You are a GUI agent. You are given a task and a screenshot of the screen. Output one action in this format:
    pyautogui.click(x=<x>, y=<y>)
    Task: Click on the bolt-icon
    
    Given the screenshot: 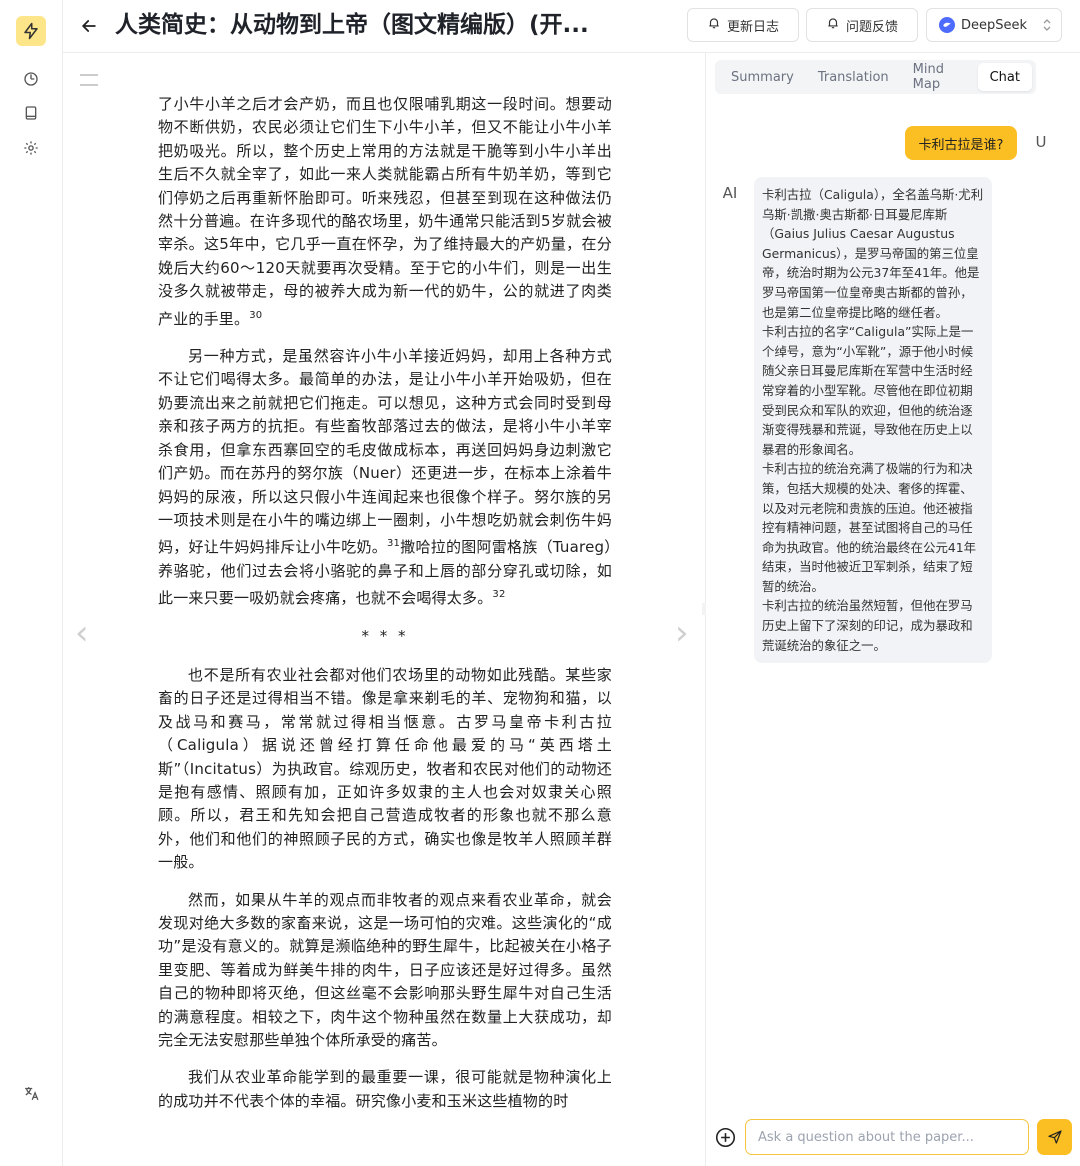 What is the action you would take?
    pyautogui.click(x=31, y=31)
    